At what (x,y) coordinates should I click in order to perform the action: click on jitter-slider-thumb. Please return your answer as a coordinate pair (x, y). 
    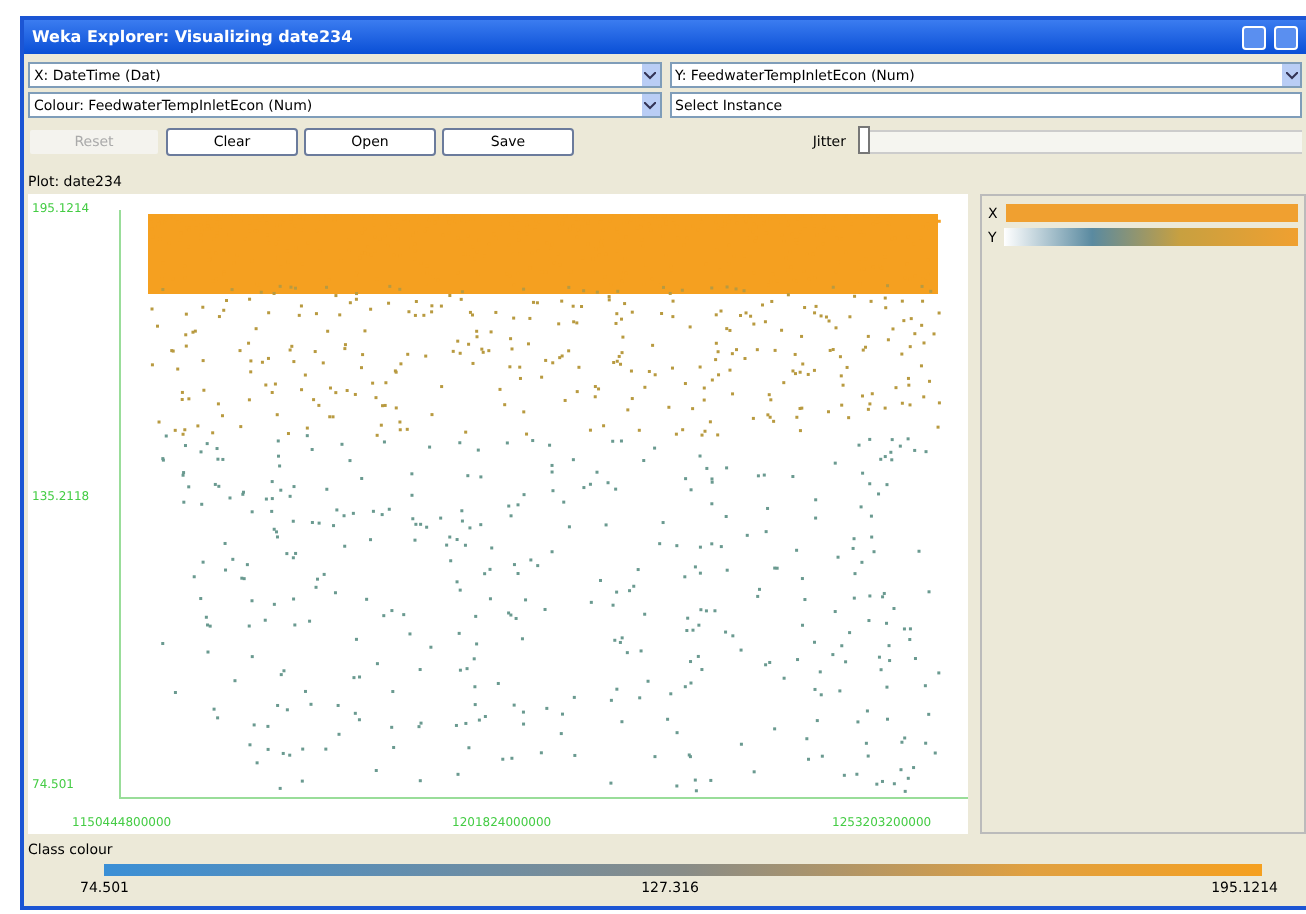
    Looking at the image, I should click on (864, 140).